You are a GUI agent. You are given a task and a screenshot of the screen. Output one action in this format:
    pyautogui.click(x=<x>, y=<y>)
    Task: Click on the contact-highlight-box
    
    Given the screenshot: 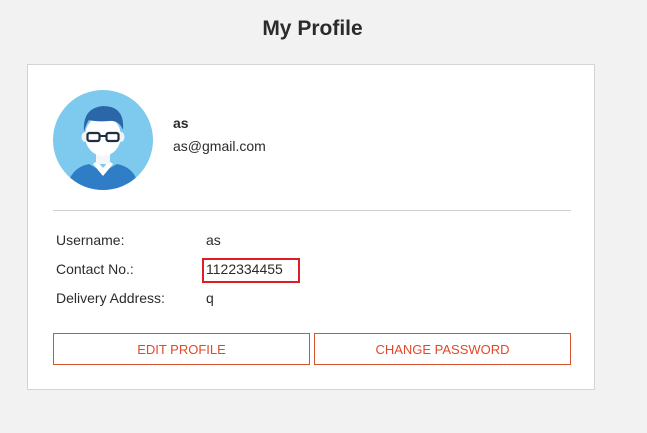 What is the action you would take?
    pyautogui.click(x=251, y=270)
    